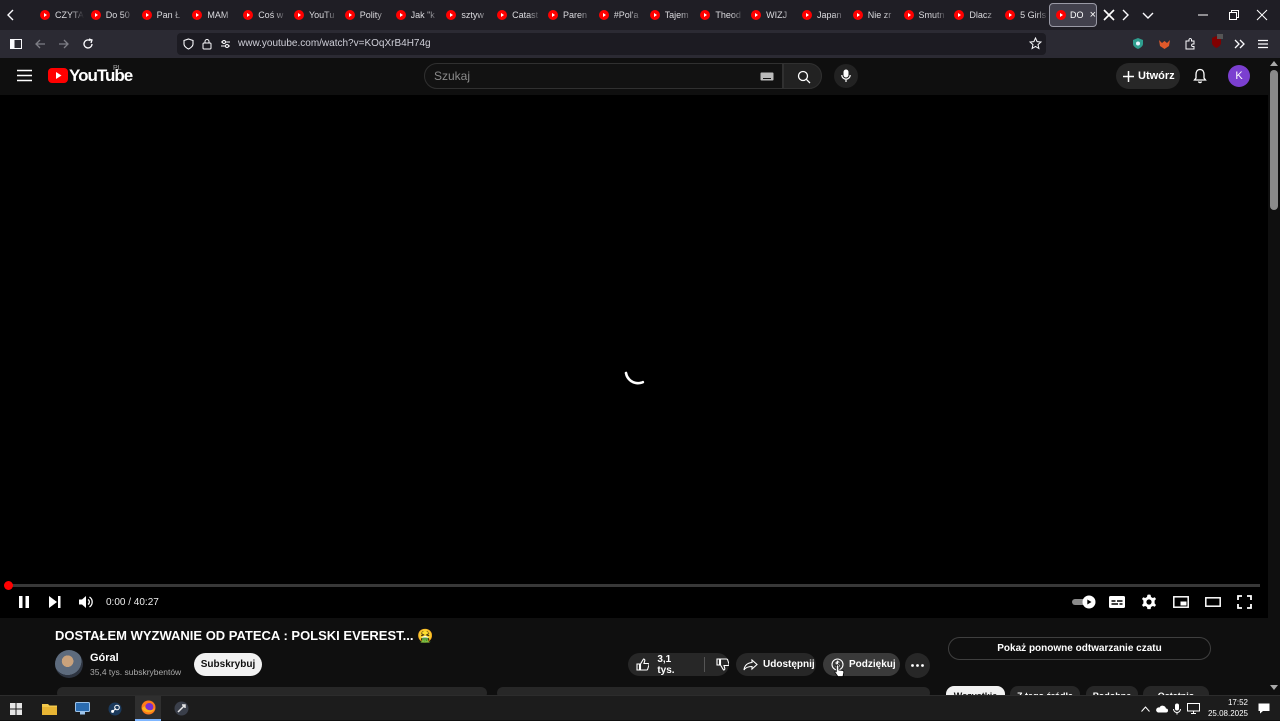 Image resolution: width=1280 pixels, height=721 pixels. I want to click on miniplayer-icon, so click(1181, 602).